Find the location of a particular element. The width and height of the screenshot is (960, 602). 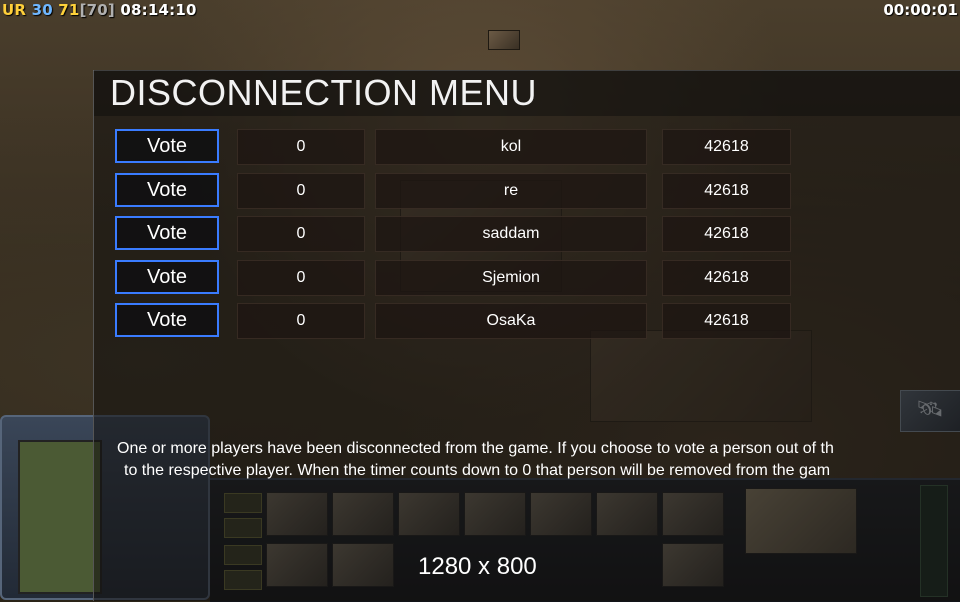

player-row: Vote 0 saddam 42618 is located at coordinates (480, 236).